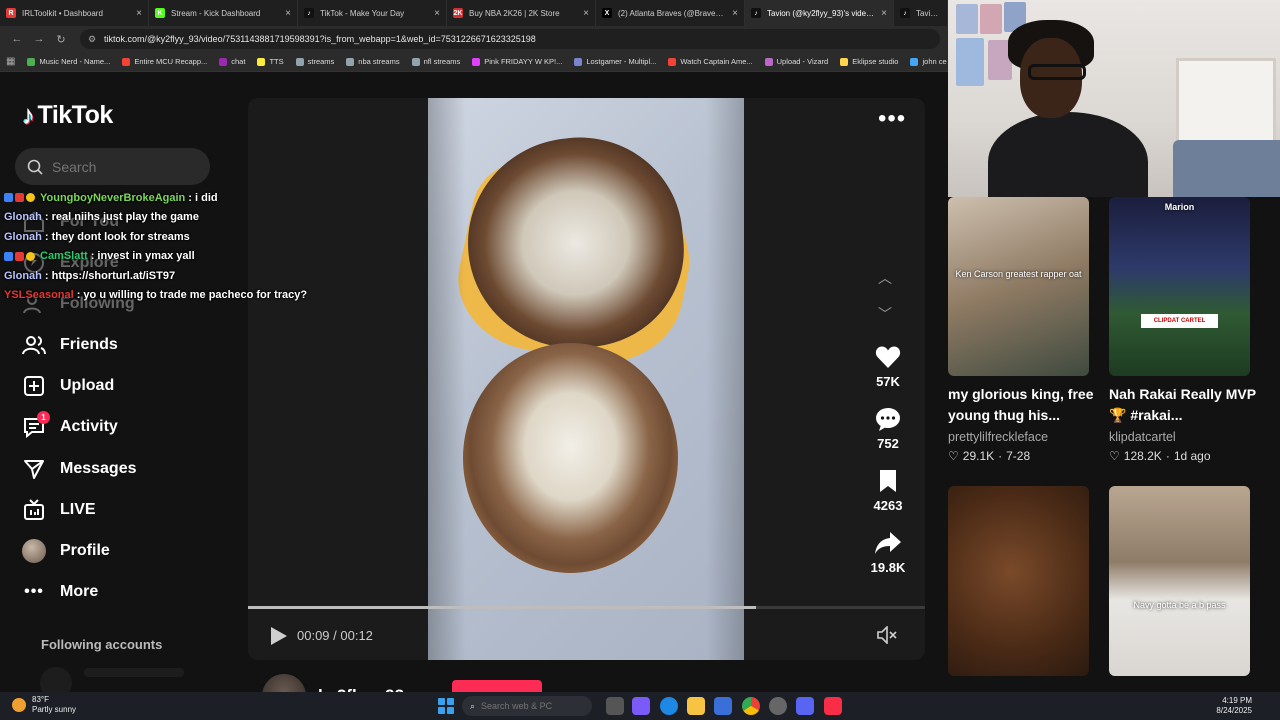  I want to click on related-author-2: klipdatcartel, so click(1142, 437).